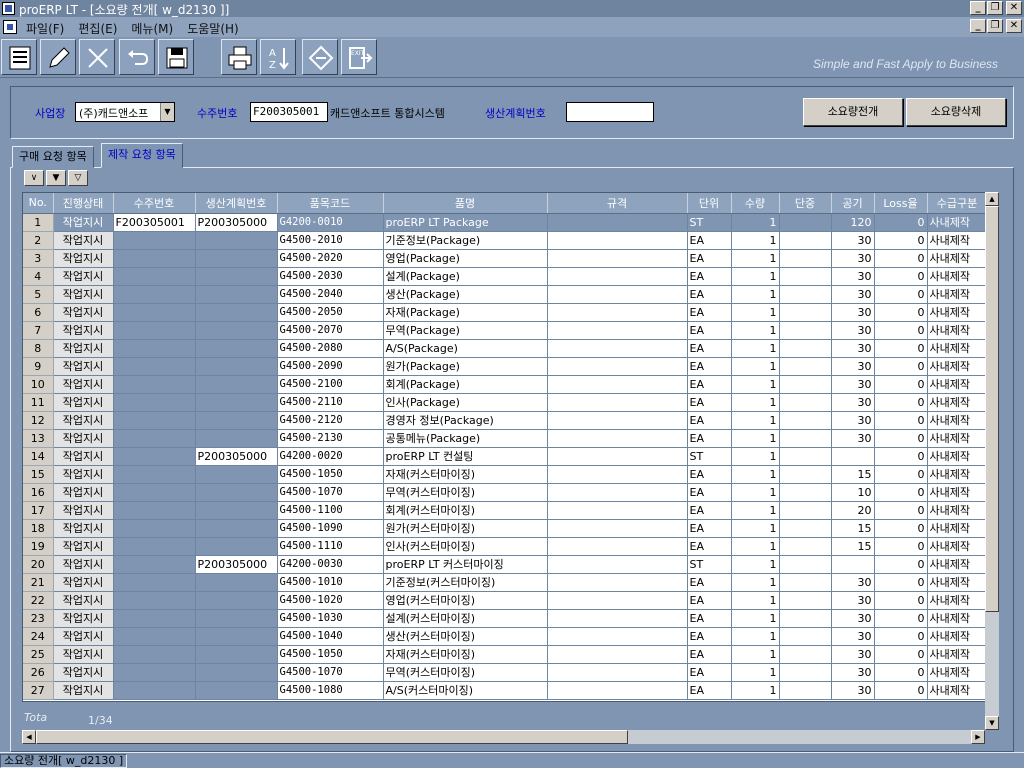 This screenshot has height=768, width=1024. Describe the element at coordinates (978, 26) in the screenshot. I see `doc-minimize-button: _` at that location.